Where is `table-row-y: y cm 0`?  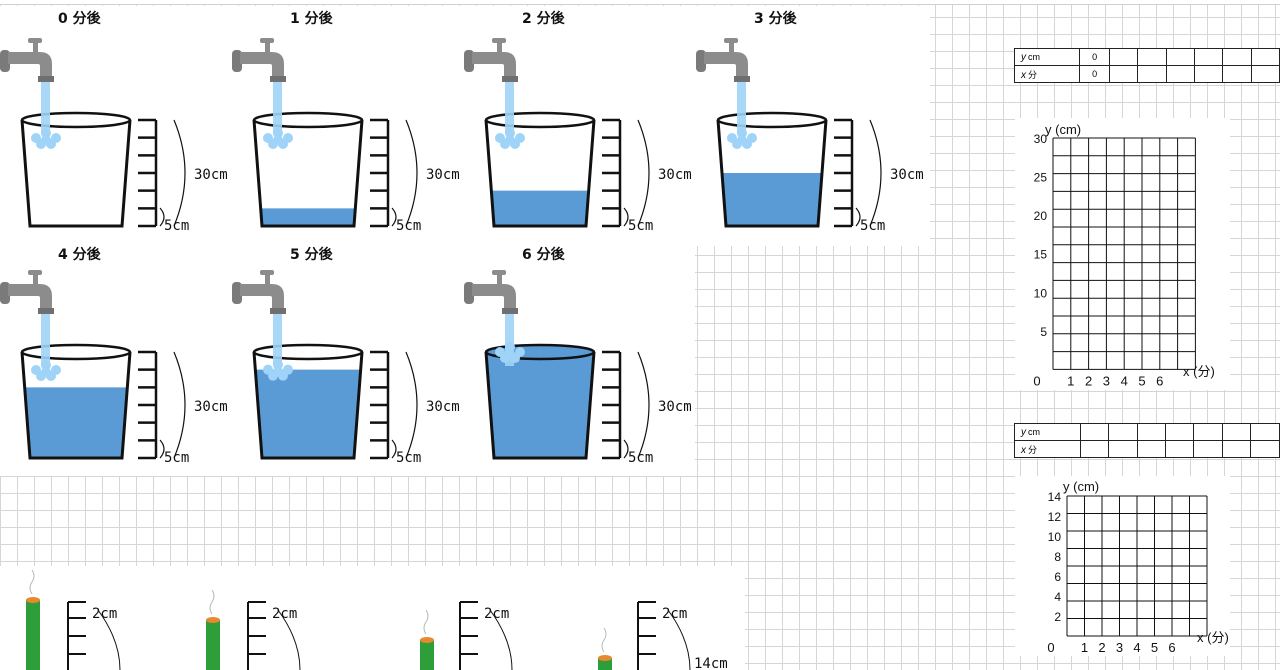
table-row-y: y cm 0 is located at coordinates (1146, 57).